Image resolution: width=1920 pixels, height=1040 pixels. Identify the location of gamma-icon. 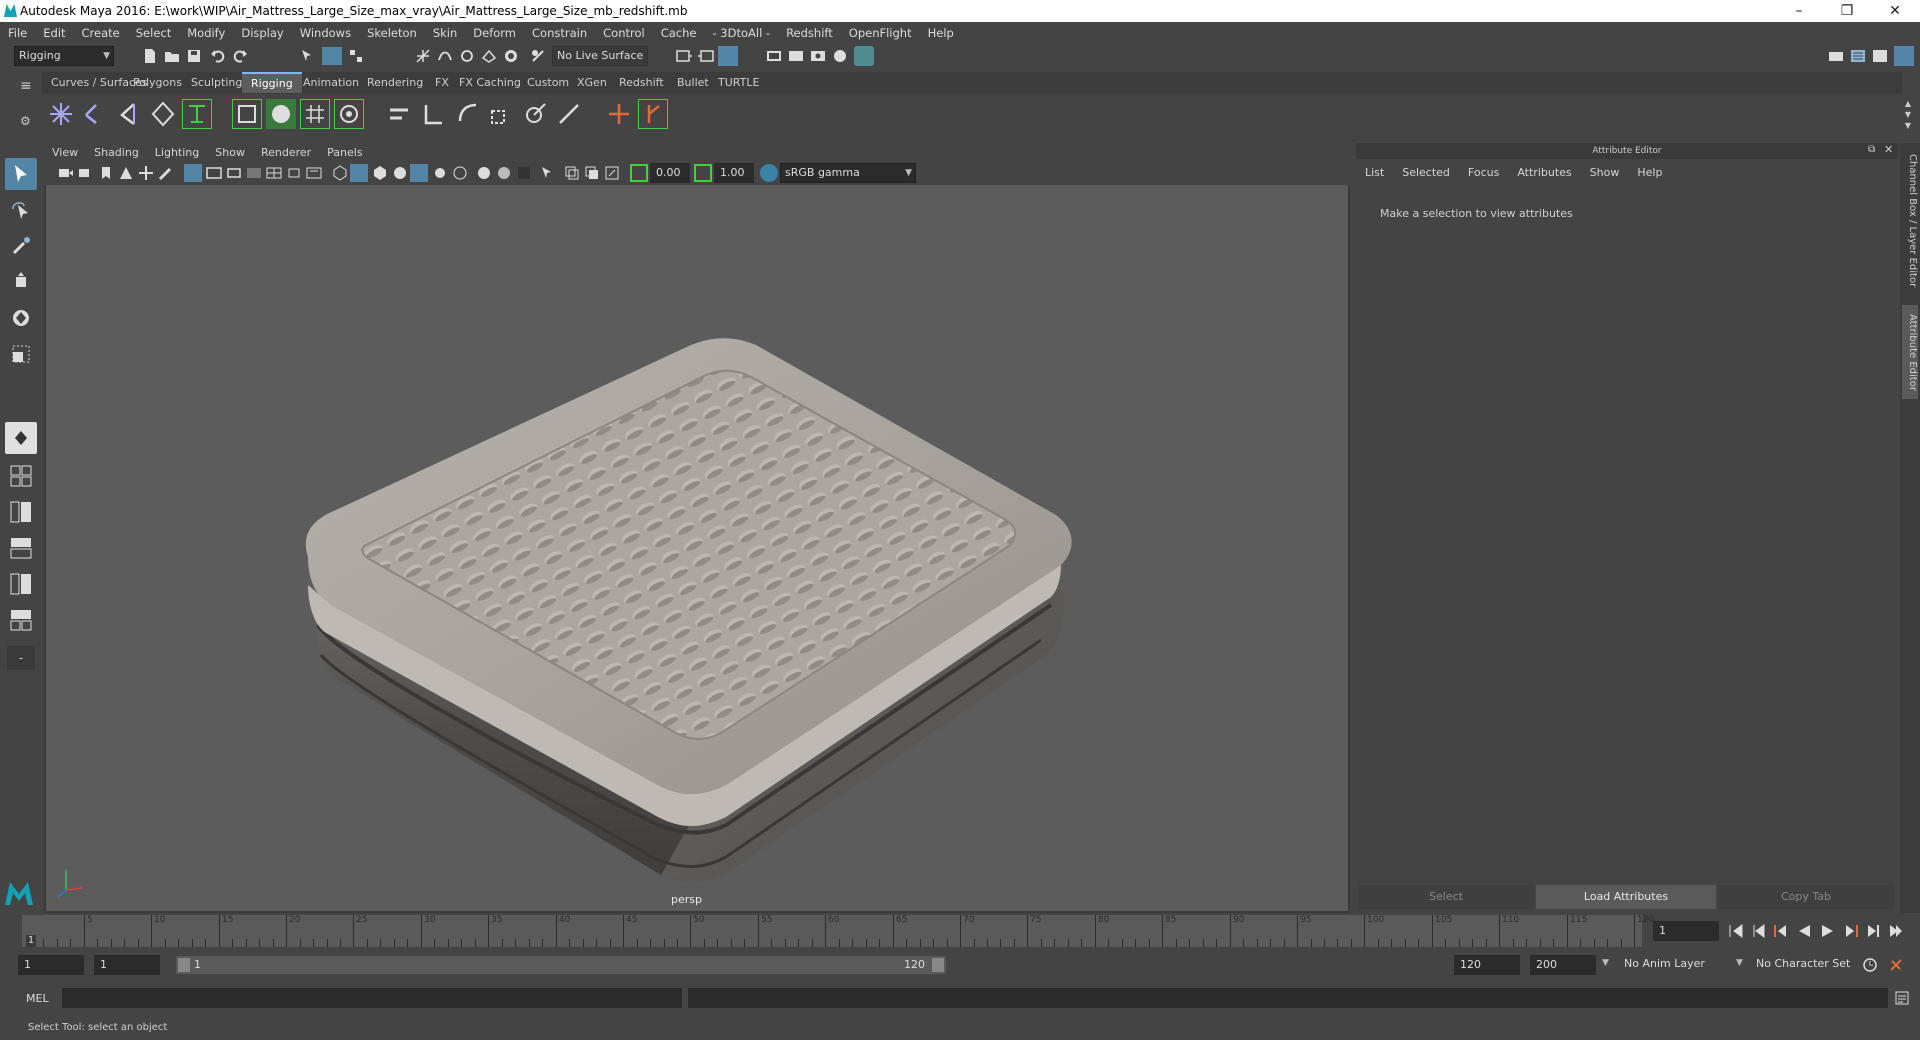
(703, 173).